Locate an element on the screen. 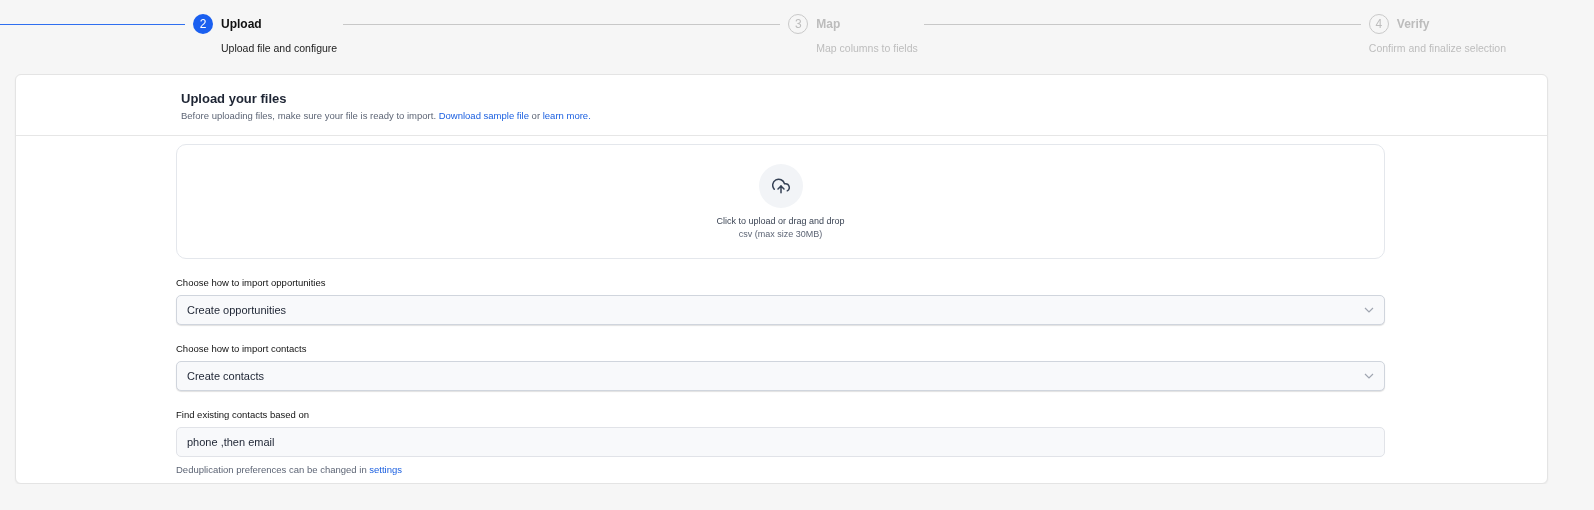 The height and width of the screenshot is (510, 1594). help-text: Deduplication preferences can be changed in settings is located at coordinates (290, 469).